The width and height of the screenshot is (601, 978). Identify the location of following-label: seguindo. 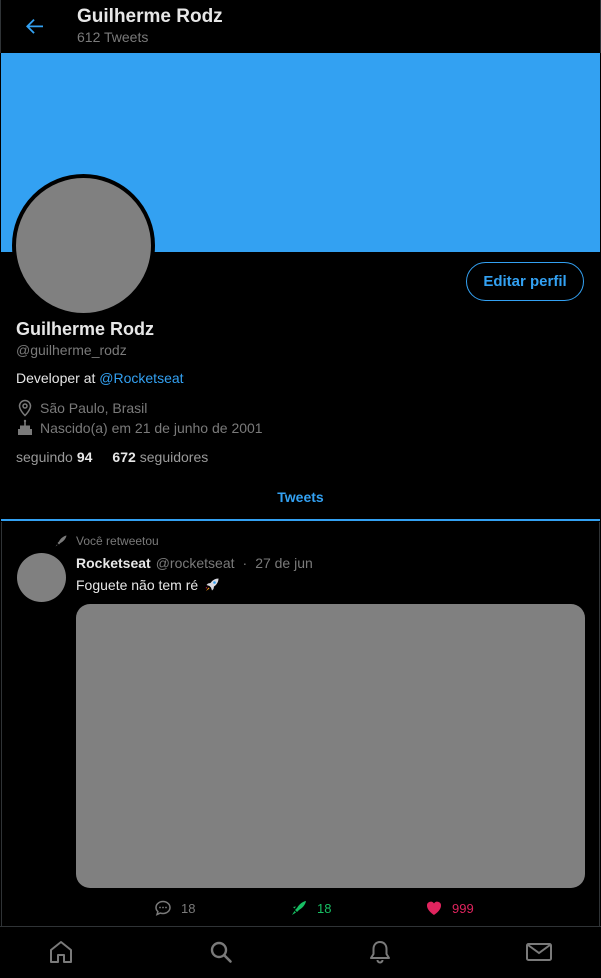
(44, 457).